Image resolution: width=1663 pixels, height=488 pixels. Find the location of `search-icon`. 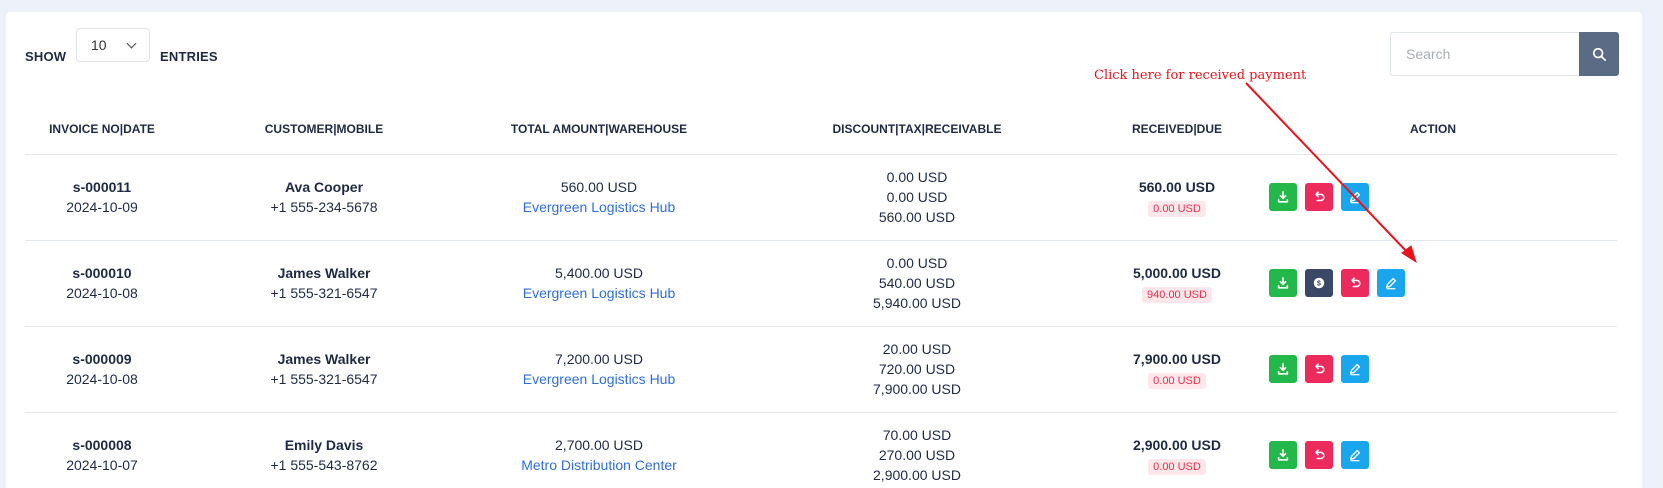

search-icon is located at coordinates (1599, 54).